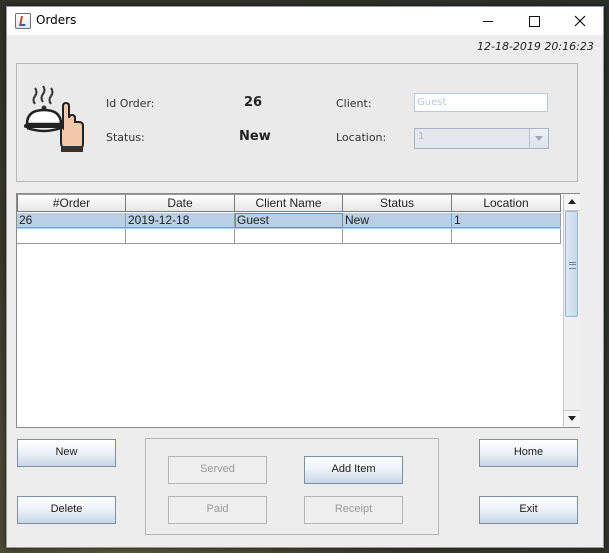  Describe the element at coordinates (397, 220) in the screenshot. I see `cell-status: New` at that location.